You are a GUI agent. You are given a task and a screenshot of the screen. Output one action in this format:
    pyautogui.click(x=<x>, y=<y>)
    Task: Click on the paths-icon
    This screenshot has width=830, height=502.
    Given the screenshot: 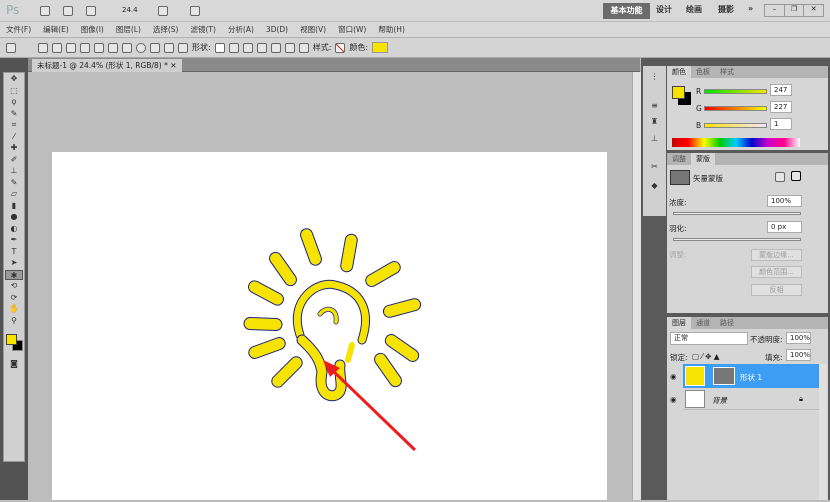 What is the action you would take?
    pyautogui.click(x=57, y=47)
    